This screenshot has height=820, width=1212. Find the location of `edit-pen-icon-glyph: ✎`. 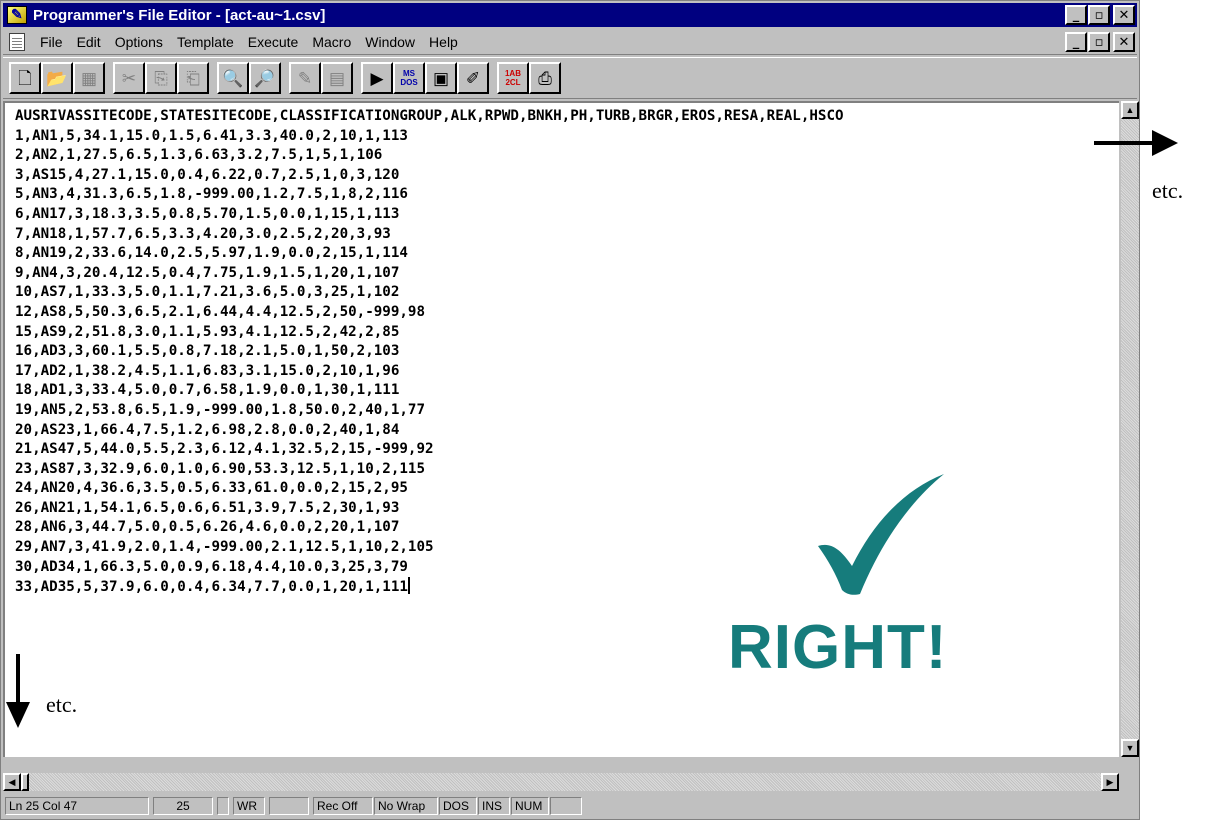

edit-pen-icon-glyph: ✎ is located at coordinates (305, 78).